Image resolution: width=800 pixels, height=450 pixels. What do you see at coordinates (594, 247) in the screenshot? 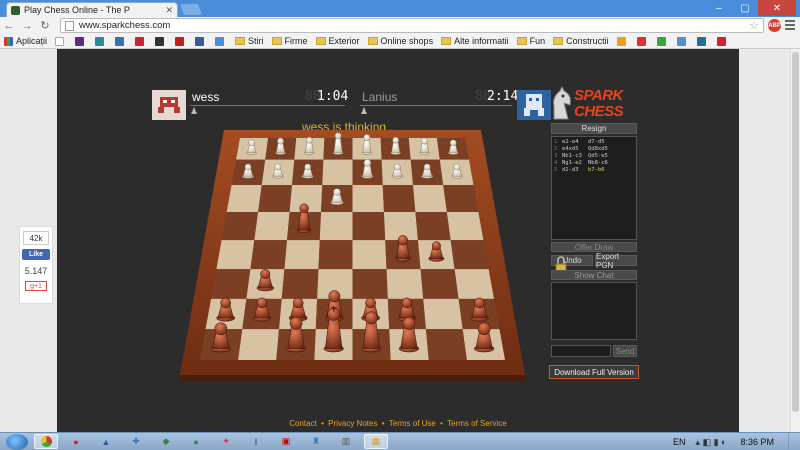
I see `offer-draw-button: Offer Draw` at bounding box center [594, 247].